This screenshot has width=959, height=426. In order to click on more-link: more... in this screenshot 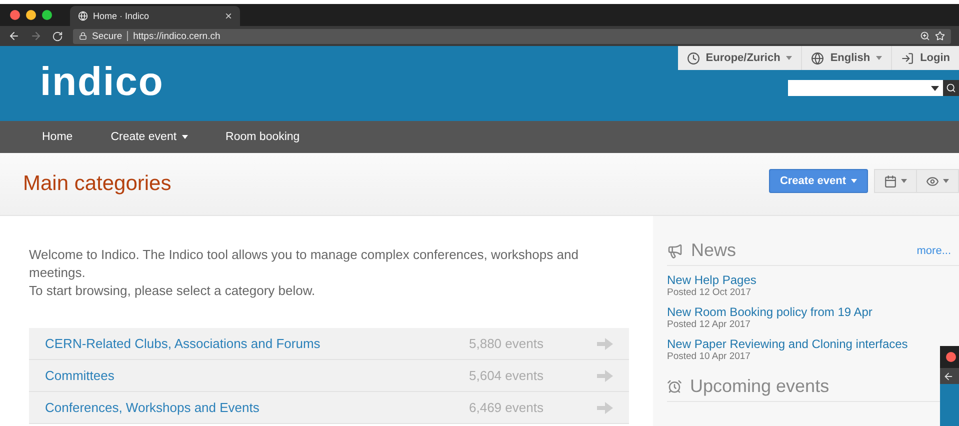, I will do `click(933, 250)`.